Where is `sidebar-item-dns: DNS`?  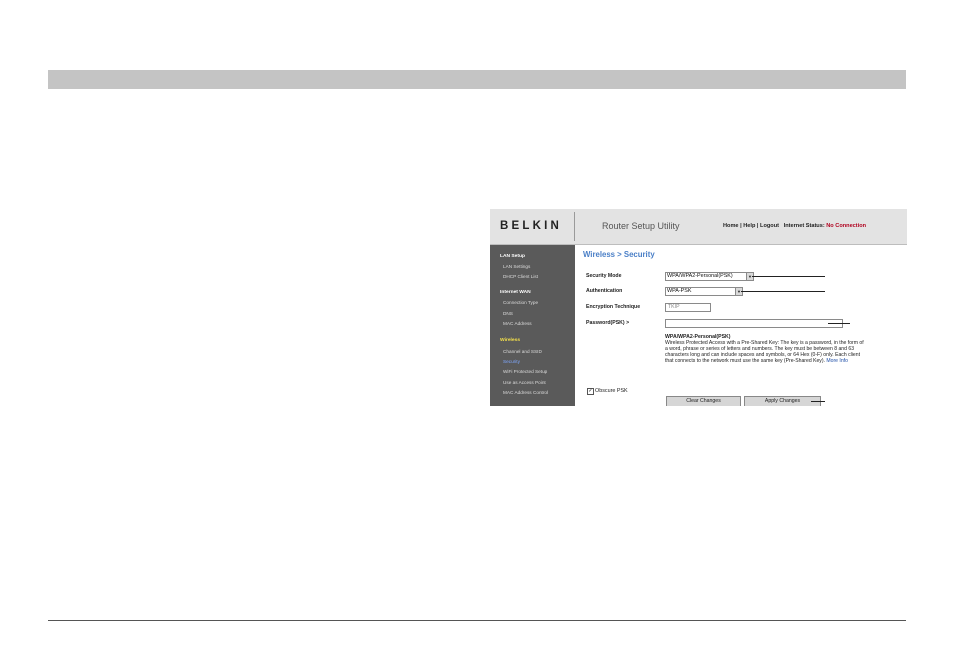
sidebar-item-dns: DNS is located at coordinates (508, 313).